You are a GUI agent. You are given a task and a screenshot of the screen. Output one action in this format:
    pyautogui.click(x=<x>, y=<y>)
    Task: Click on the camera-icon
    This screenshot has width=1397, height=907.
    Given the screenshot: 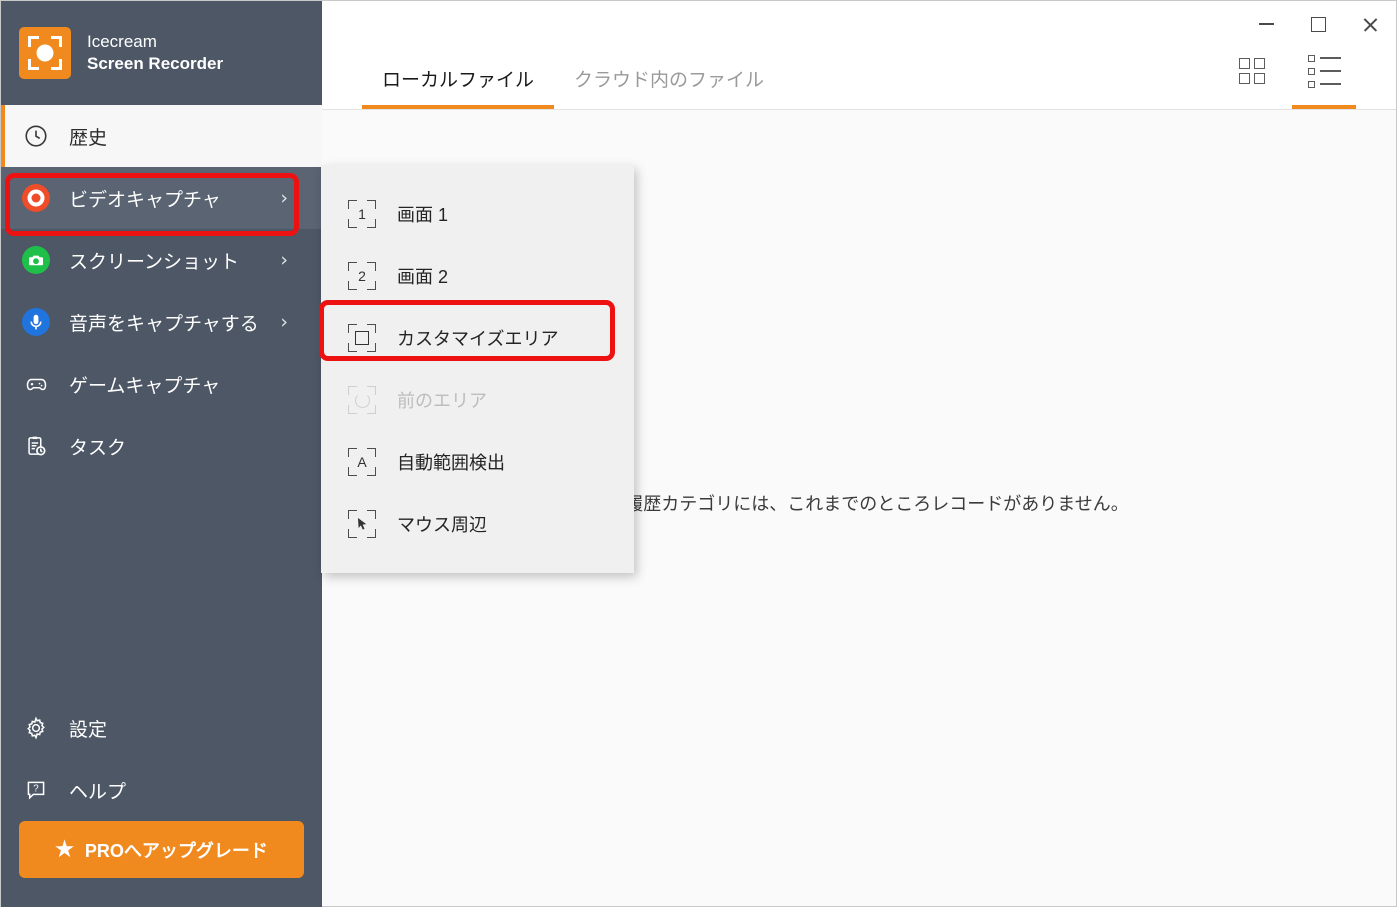 What is the action you would take?
    pyautogui.click(x=36, y=260)
    